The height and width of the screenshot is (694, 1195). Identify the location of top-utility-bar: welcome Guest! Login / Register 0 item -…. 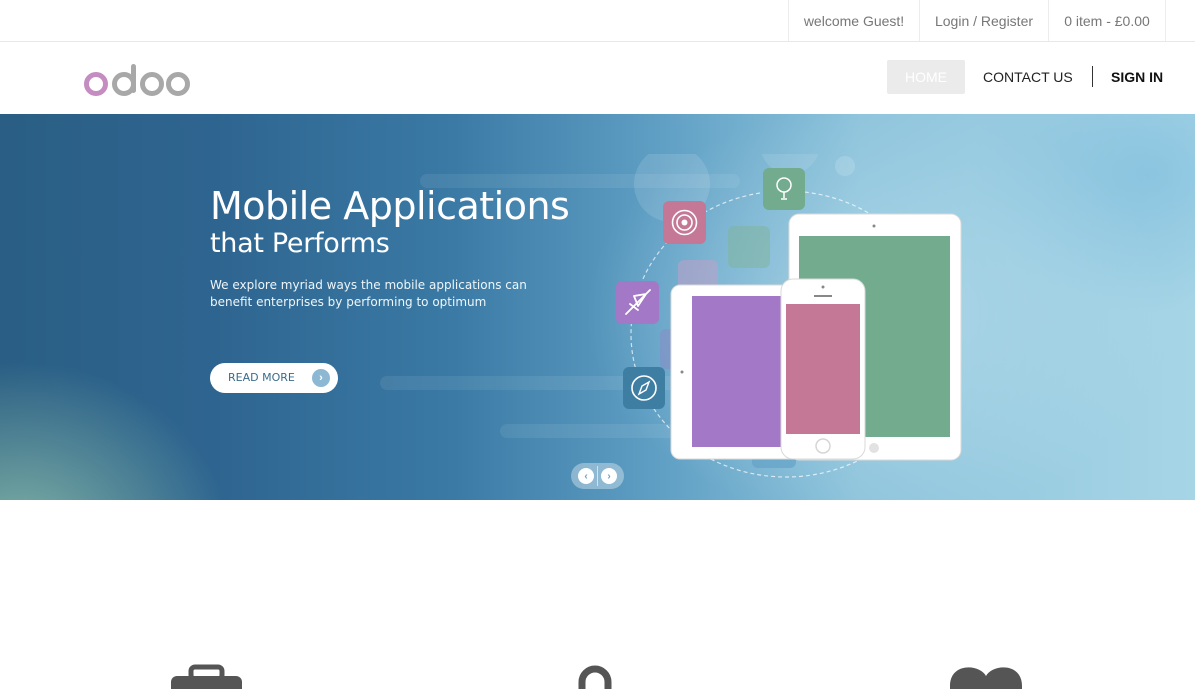
(597, 21).